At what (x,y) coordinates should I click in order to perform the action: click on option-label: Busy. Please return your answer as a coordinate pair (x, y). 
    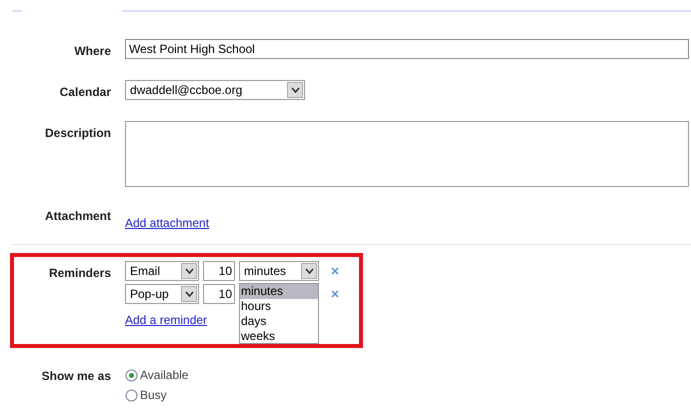
    Looking at the image, I should click on (153, 395).